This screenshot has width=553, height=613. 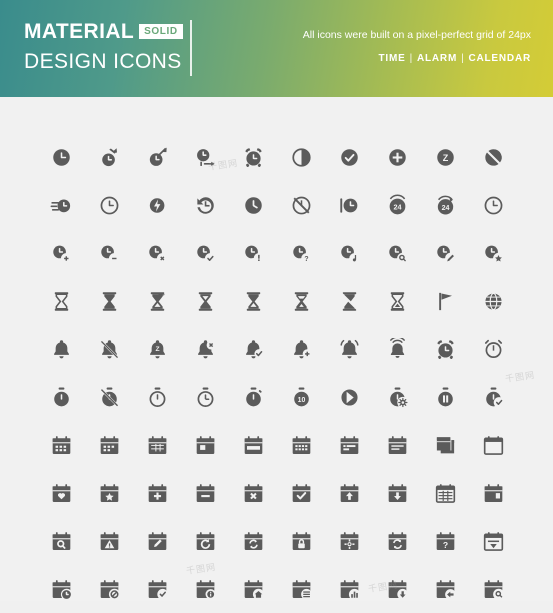 What do you see at coordinates (61, 589) in the screenshot?
I see `calendar-clock-icon` at bounding box center [61, 589].